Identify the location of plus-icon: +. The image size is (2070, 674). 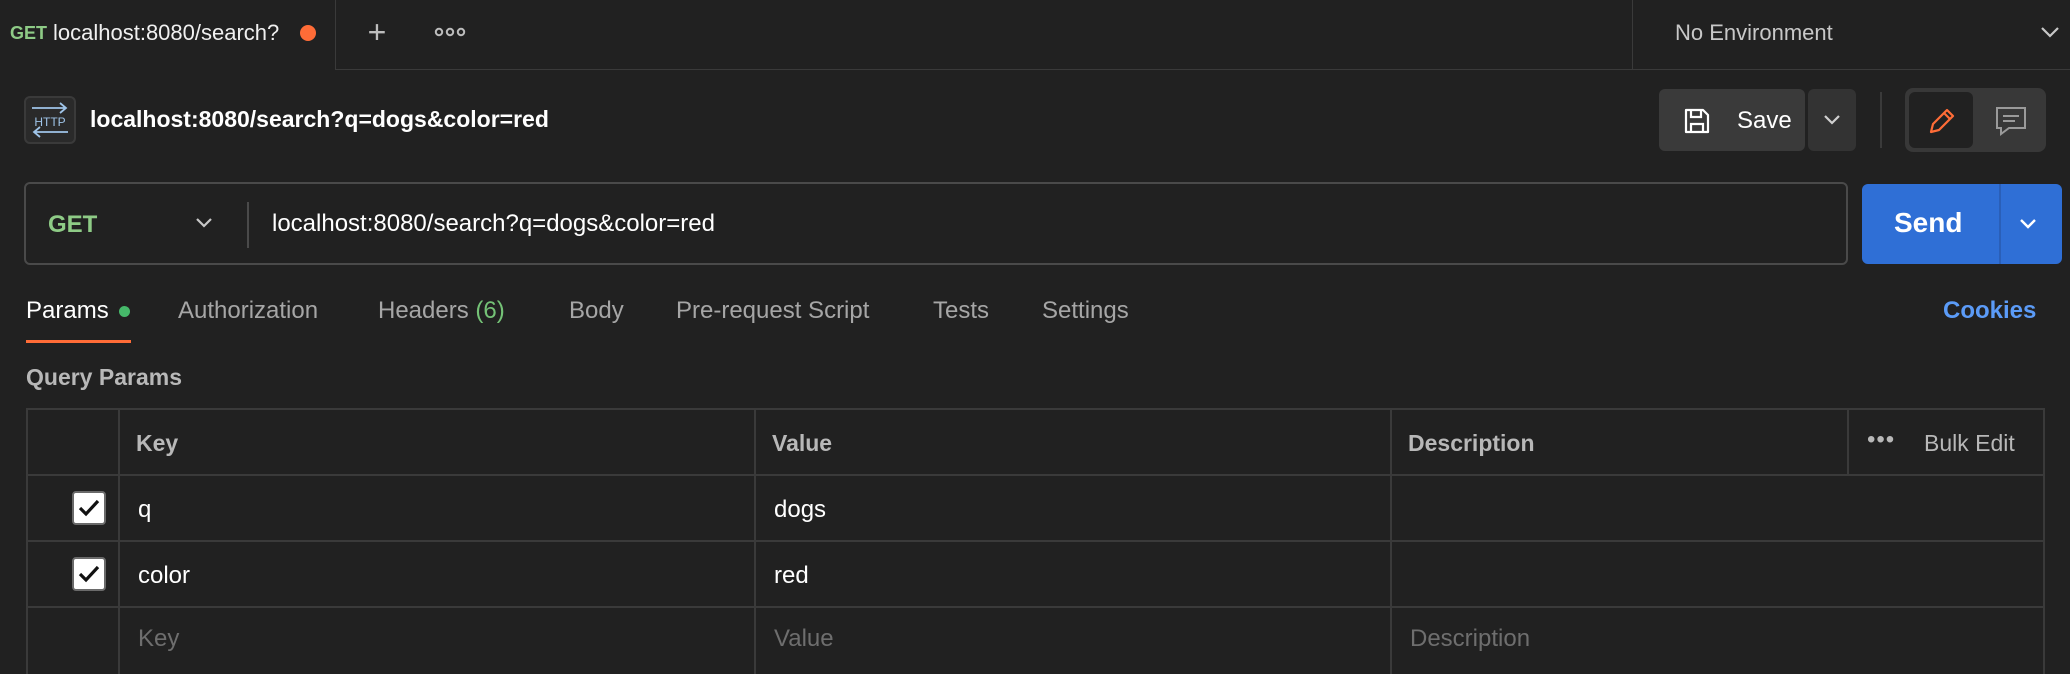
(377, 32).